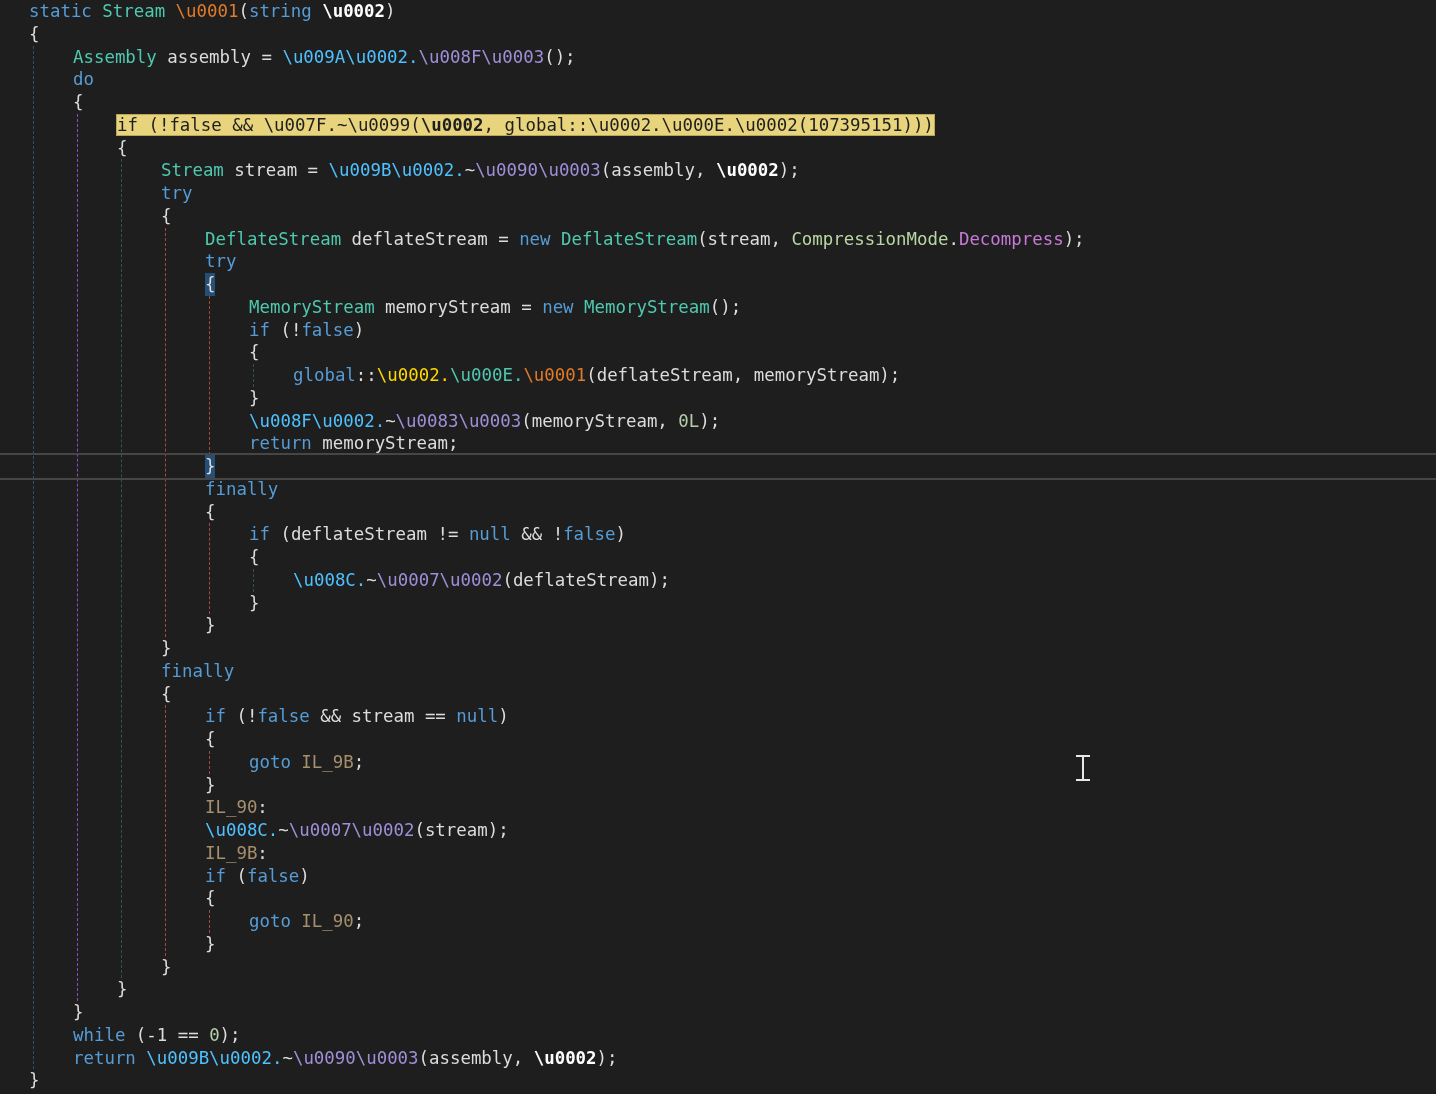 Image resolution: width=1436 pixels, height=1094 pixels. What do you see at coordinates (480, 170) in the screenshot?
I see `code-line: Stream stream = \u009B\u0002.~\u0090\u0003(assembly, \u0002);` at bounding box center [480, 170].